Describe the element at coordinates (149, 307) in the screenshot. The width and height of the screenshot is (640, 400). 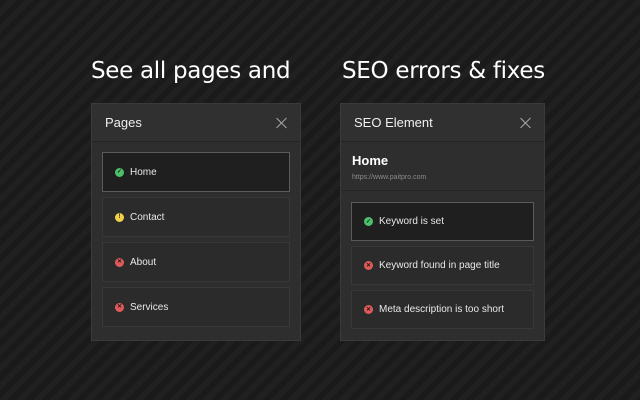
I see `page-item-label: Services` at that location.